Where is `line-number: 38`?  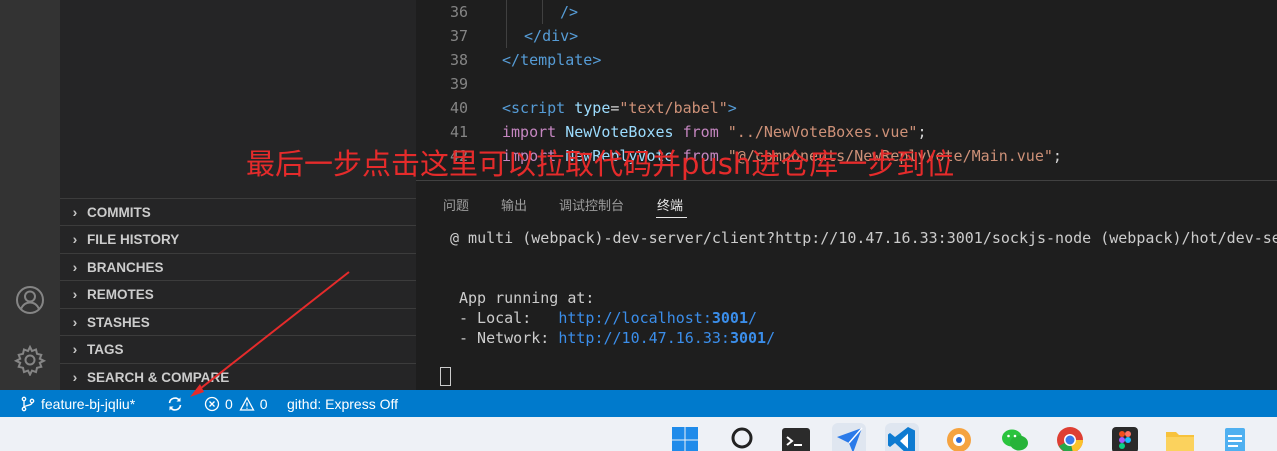
line-number: 38 is located at coordinates (458, 60).